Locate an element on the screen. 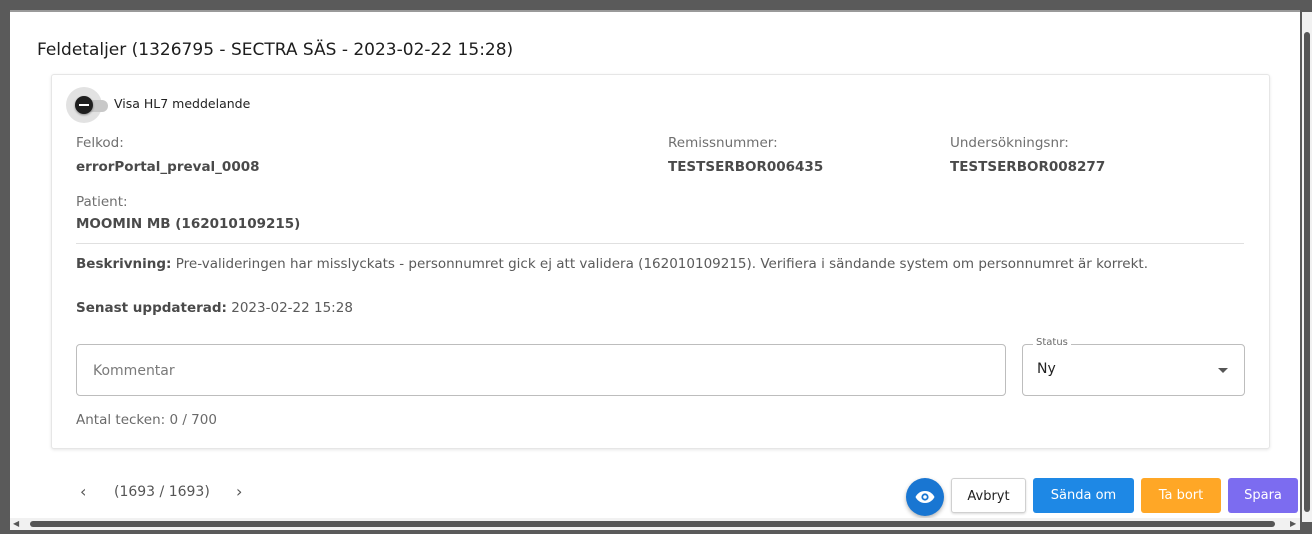 This screenshot has width=1312, height=534. vertical-scrollbar is located at coordinates (1307, 267).